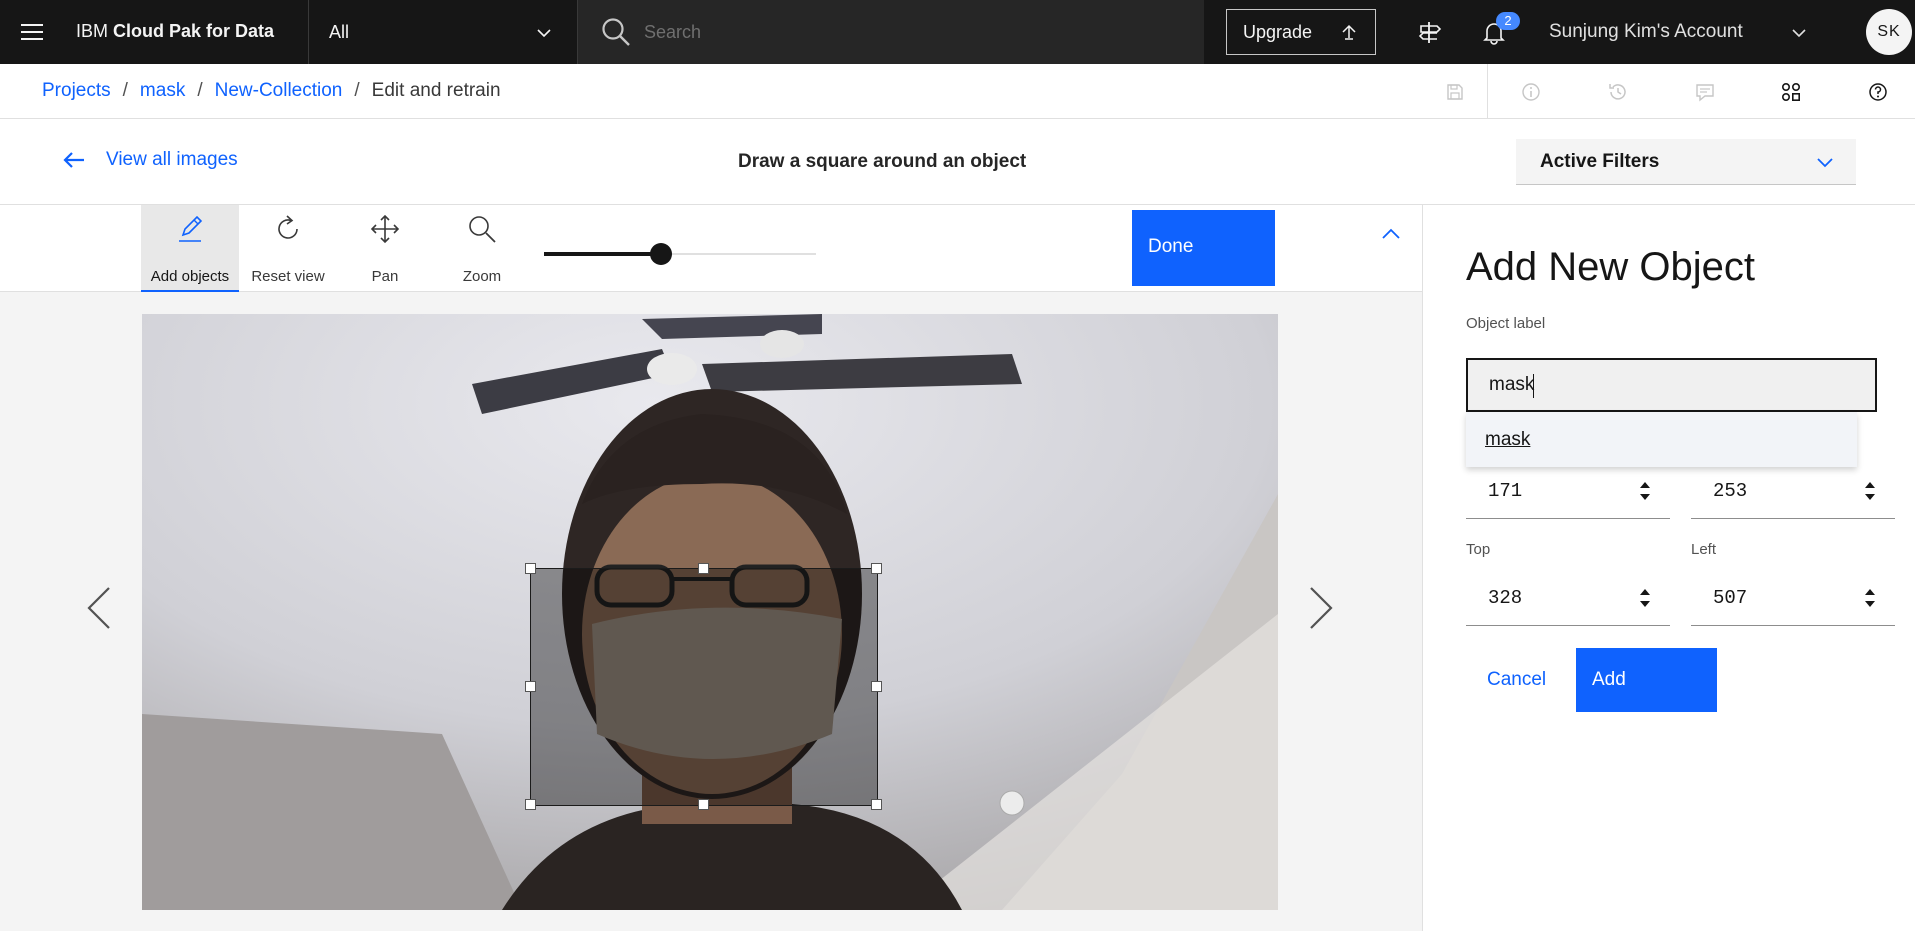 The width and height of the screenshot is (1915, 931). I want to click on product-name: IBM Cloud Pak for Data, so click(175, 32).